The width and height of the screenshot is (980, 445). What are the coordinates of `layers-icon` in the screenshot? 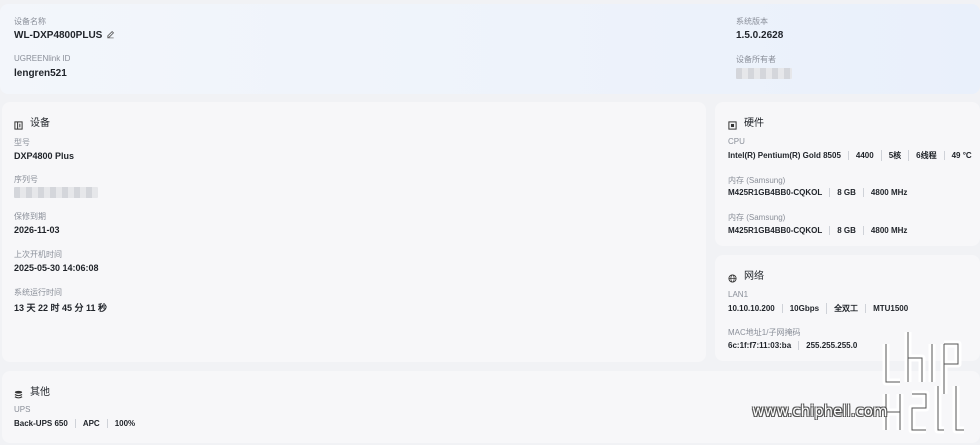 It's located at (18, 392).